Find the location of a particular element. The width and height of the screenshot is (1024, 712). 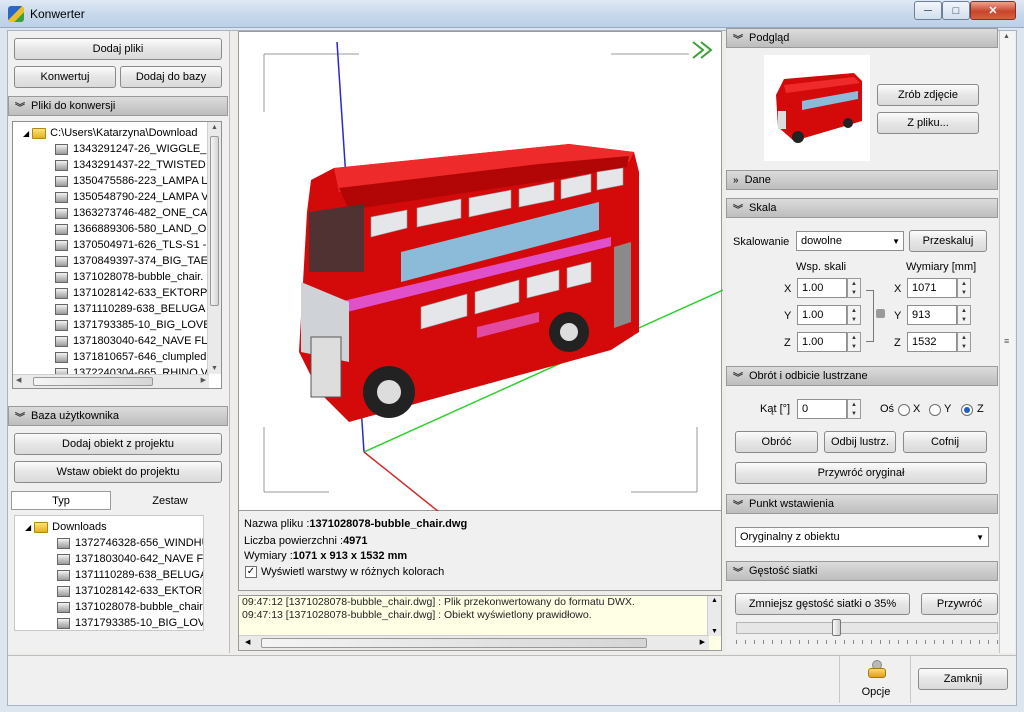

rotate-button: Obróć is located at coordinates (776, 442).